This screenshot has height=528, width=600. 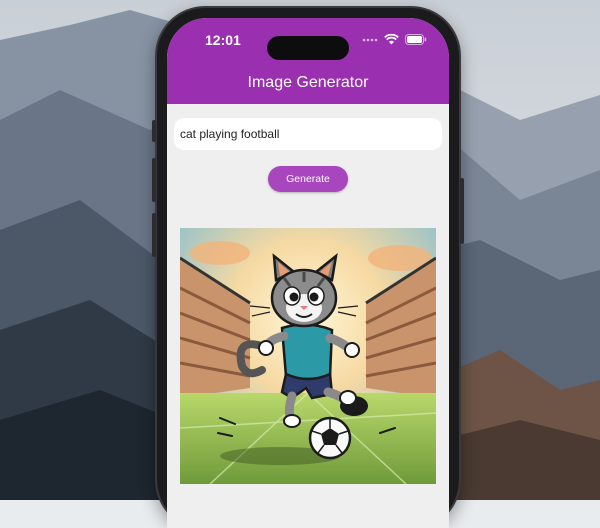 I want to click on prompt-input-value: cat playing football, so click(x=230, y=134).